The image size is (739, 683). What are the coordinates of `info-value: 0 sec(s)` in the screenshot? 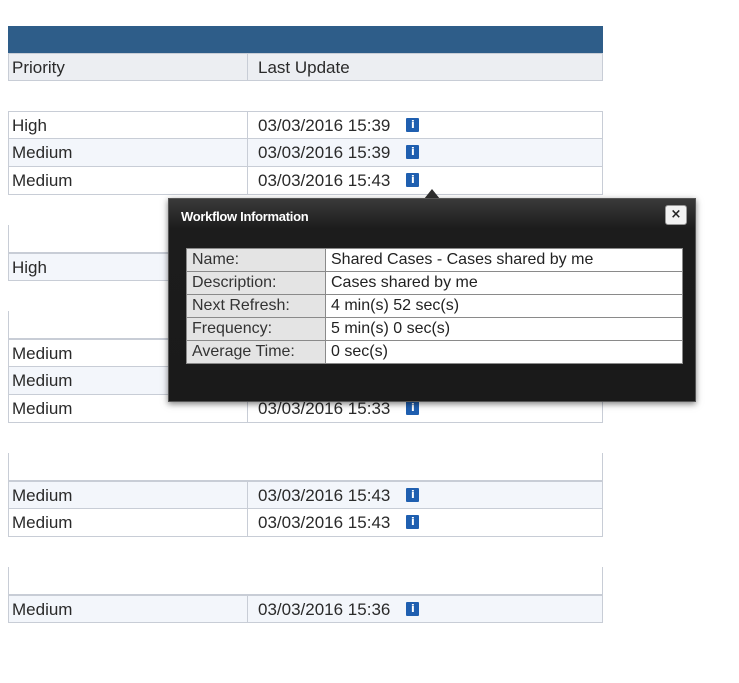 It's located at (504, 352).